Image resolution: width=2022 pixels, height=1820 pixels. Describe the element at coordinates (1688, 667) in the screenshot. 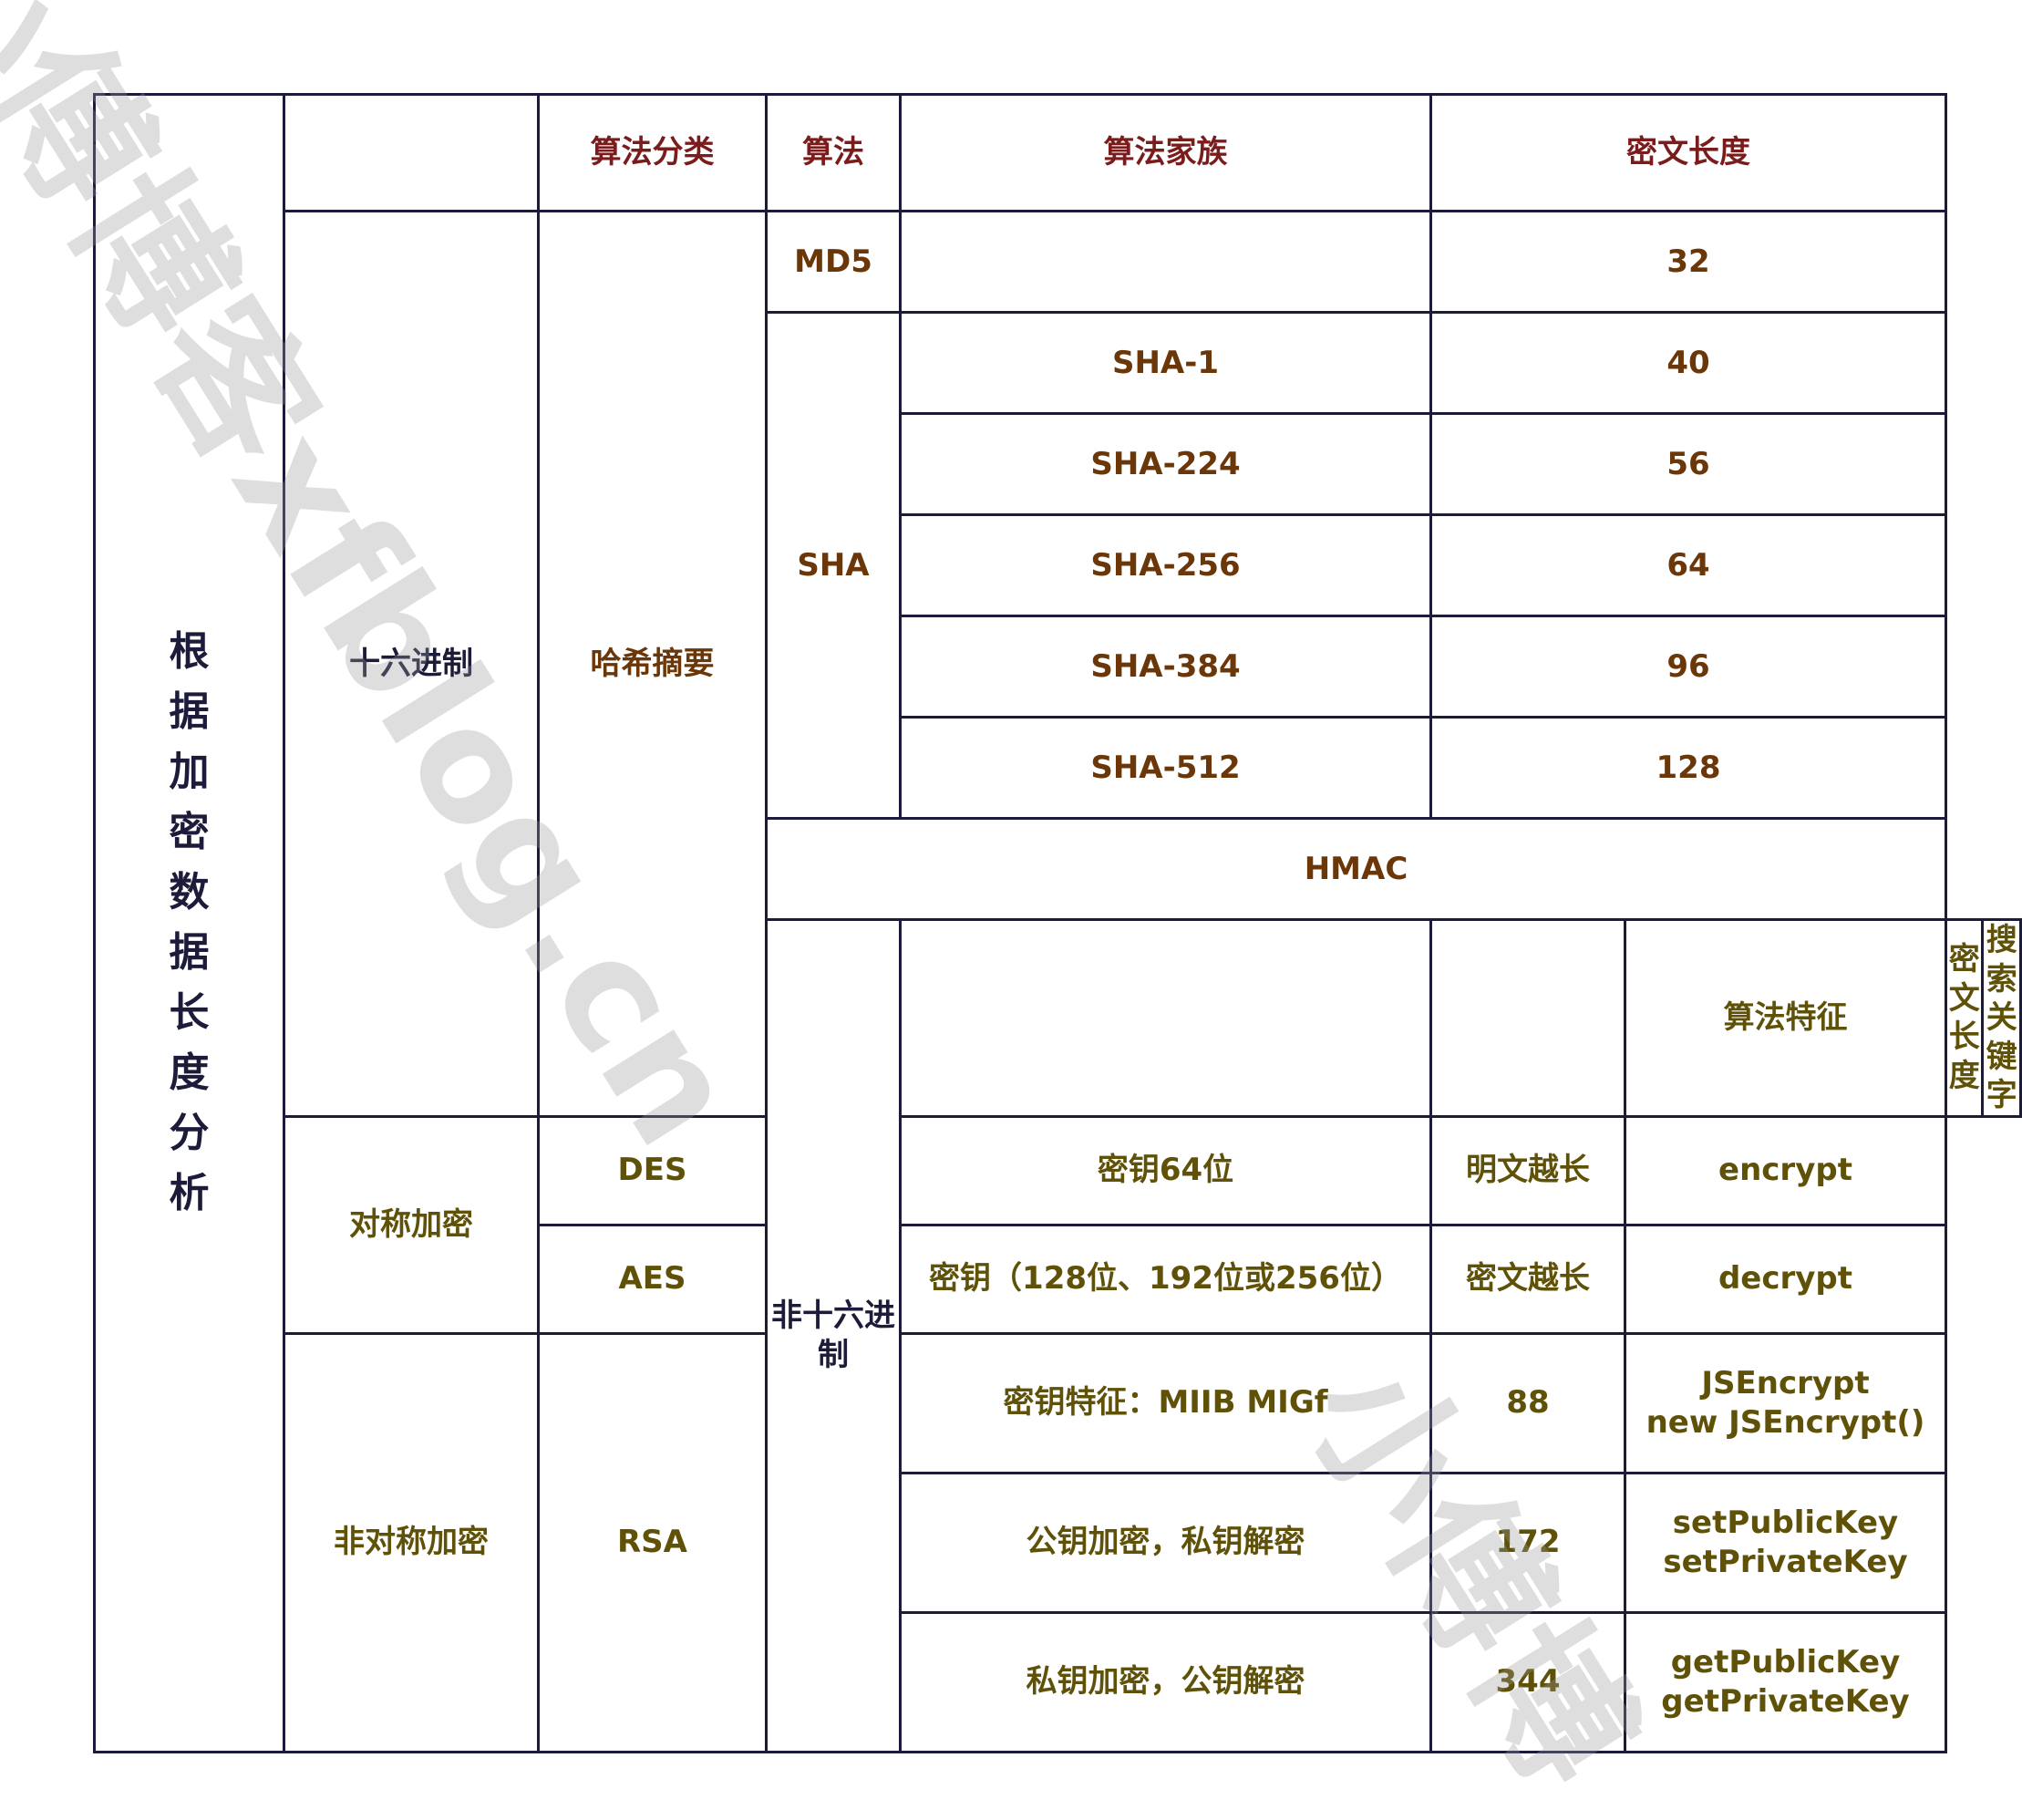

I see `sha-length: 96` at that location.